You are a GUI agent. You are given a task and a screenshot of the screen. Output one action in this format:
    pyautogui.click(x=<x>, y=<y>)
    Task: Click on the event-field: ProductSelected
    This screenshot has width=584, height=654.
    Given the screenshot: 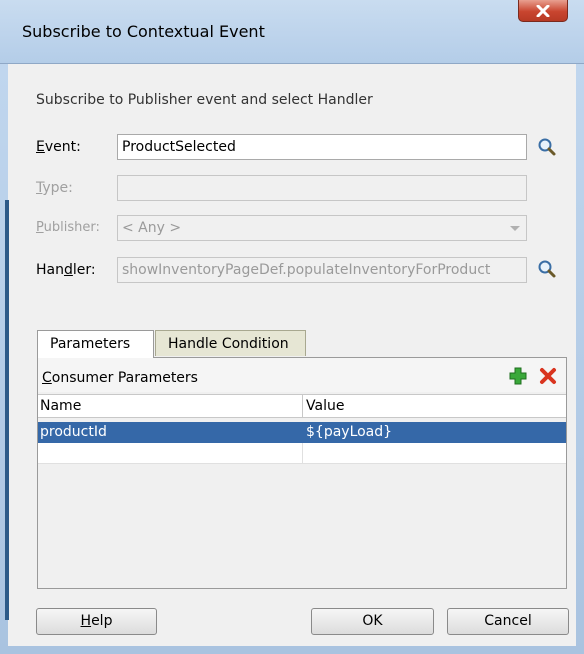 What is the action you would take?
    pyautogui.click(x=322, y=147)
    